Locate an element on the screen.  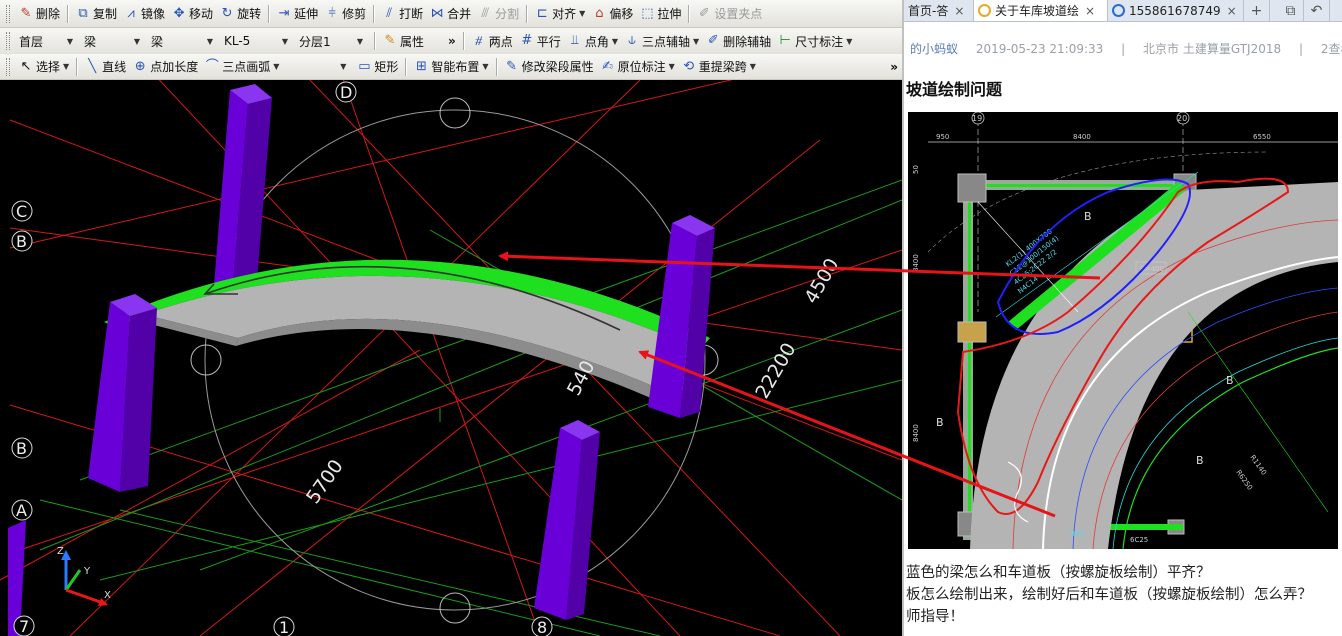
drawing-side-dim-8400: 8400 is located at coordinates (916, 263).